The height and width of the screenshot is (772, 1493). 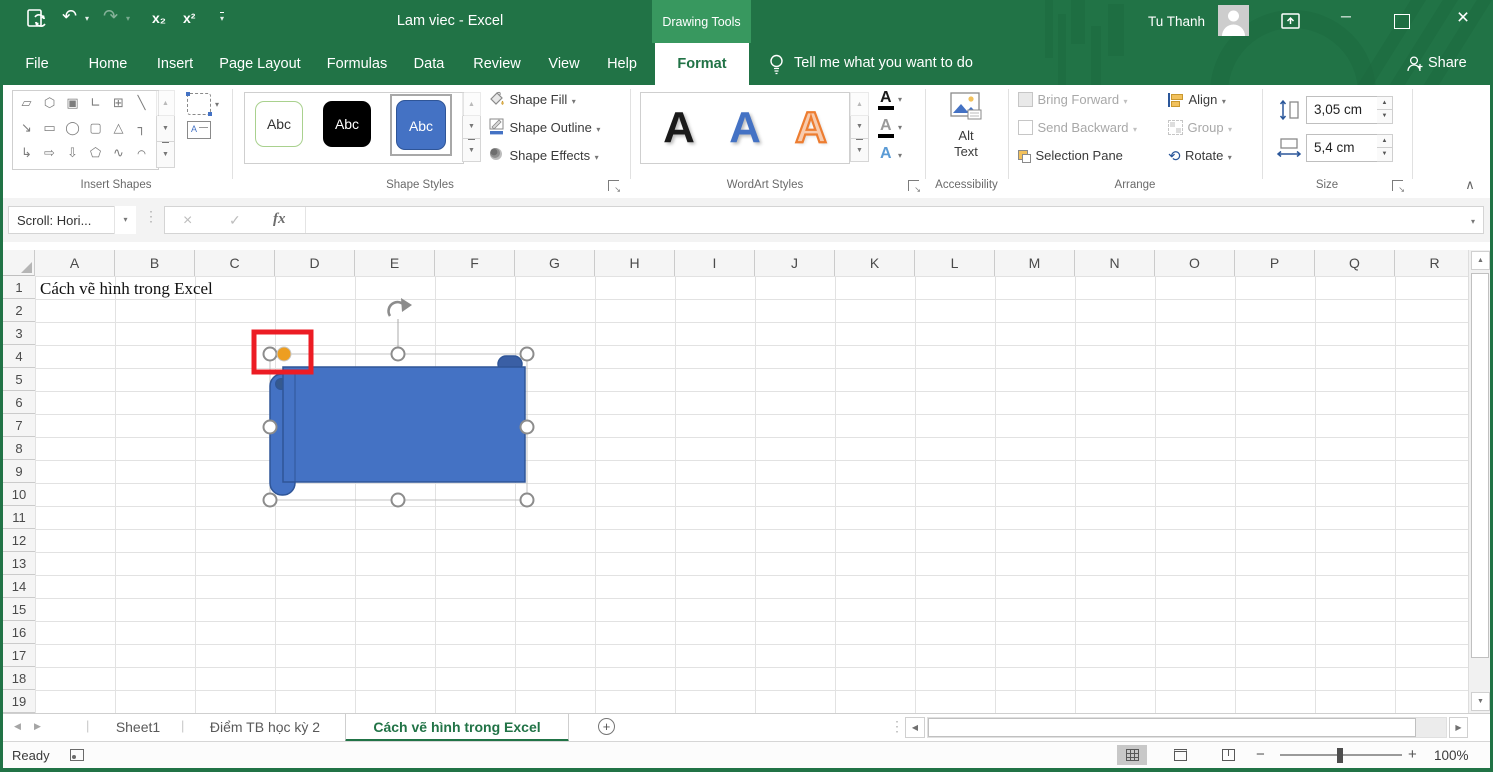 I want to click on user-name: Tu Thanh, so click(x=1167, y=21).